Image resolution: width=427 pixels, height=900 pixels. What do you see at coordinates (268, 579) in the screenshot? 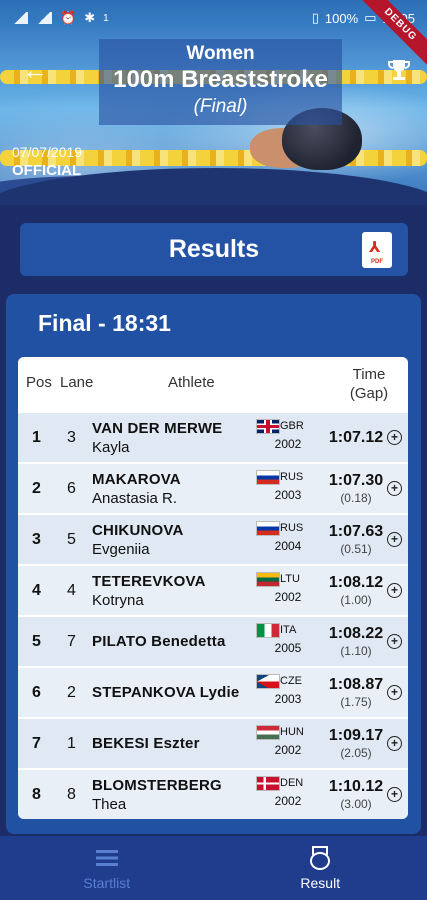
I see `flag-ltu-icon` at bounding box center [268, 579].